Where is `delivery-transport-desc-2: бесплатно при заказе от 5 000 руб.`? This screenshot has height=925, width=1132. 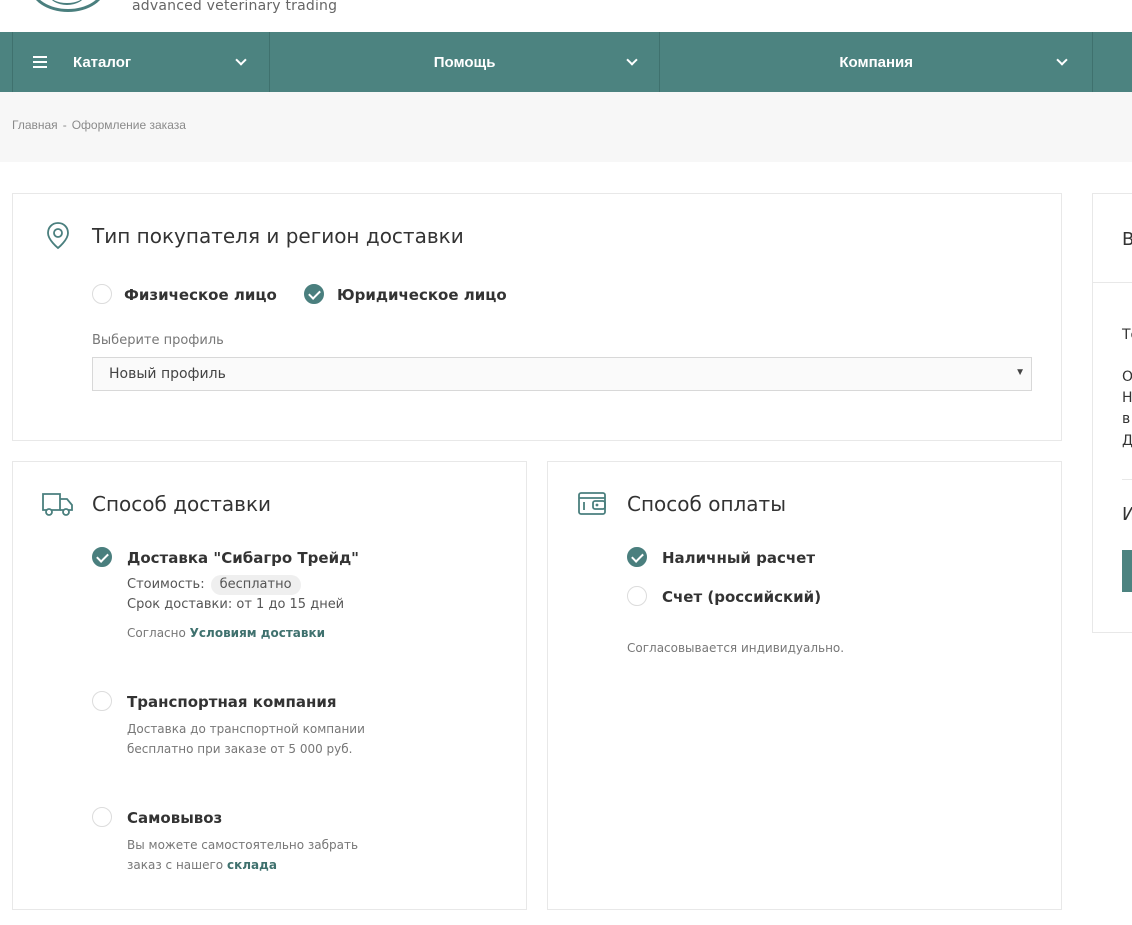 delivery-transport-desc-2: бесплатно при заказе от 5 000 руб. is located at coordinates (240, 749).